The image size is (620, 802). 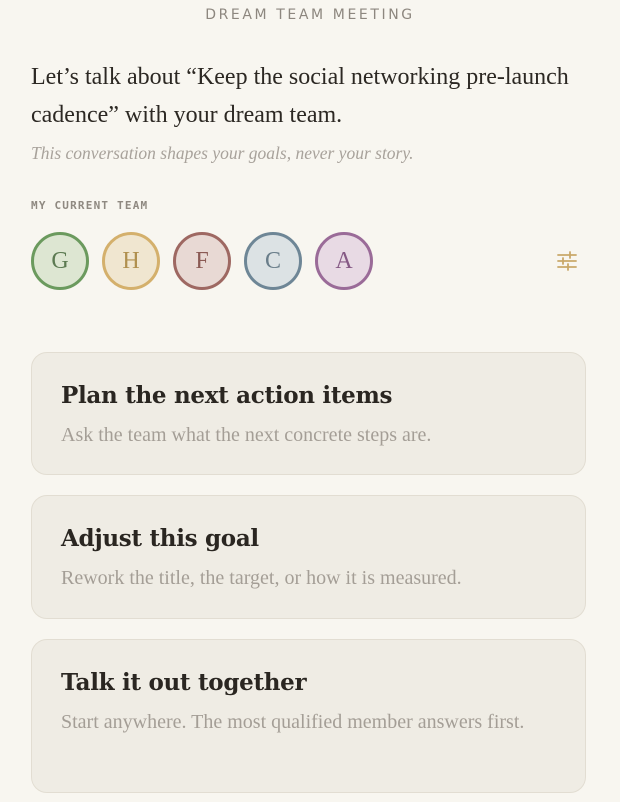 What do you see at coordinates (184, 682) in the screenshot?
I see `option-card-title: Talk it out together` at bounding box center [184, 682].